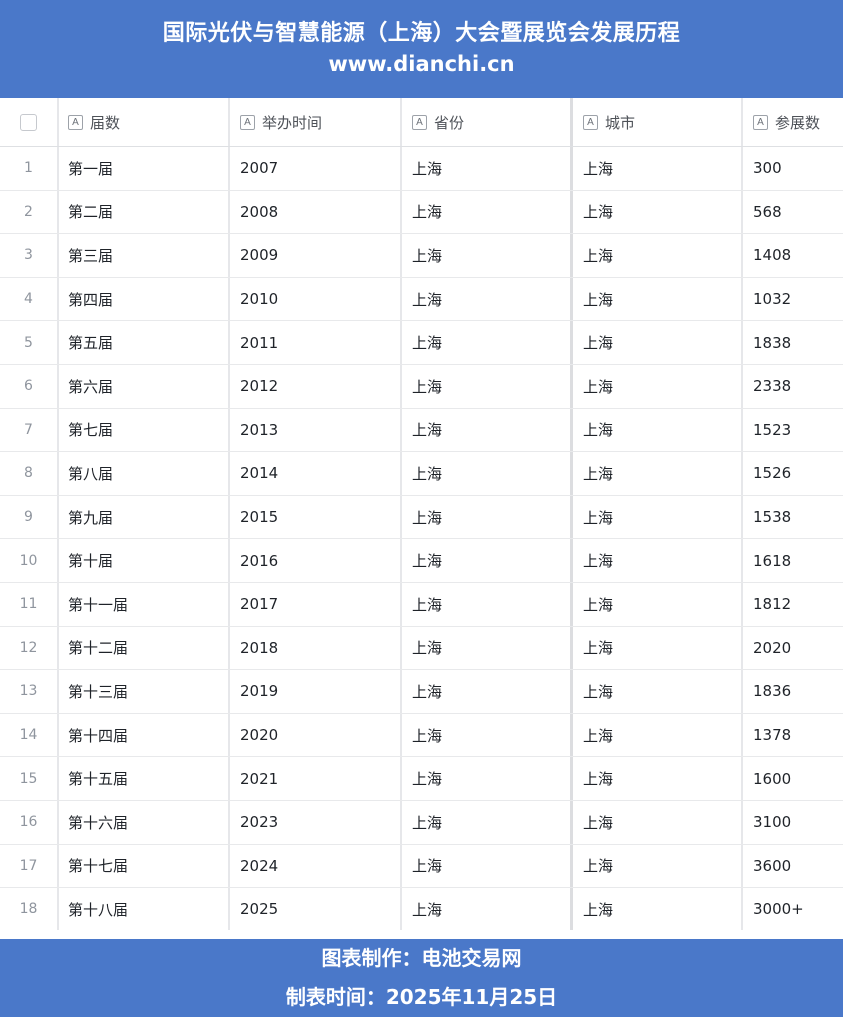 The image size is (843, 1017). What do you see at coordinates (316, 386) in the screenshot?
I see `year-cell: 2012` at bounding box center [316, 386].